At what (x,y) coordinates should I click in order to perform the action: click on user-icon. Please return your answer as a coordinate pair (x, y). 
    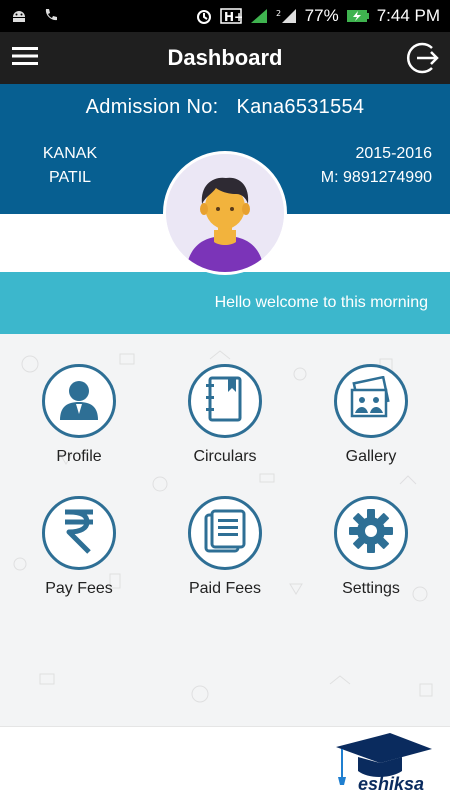
    Looking at the image, I should click on (79, 401).